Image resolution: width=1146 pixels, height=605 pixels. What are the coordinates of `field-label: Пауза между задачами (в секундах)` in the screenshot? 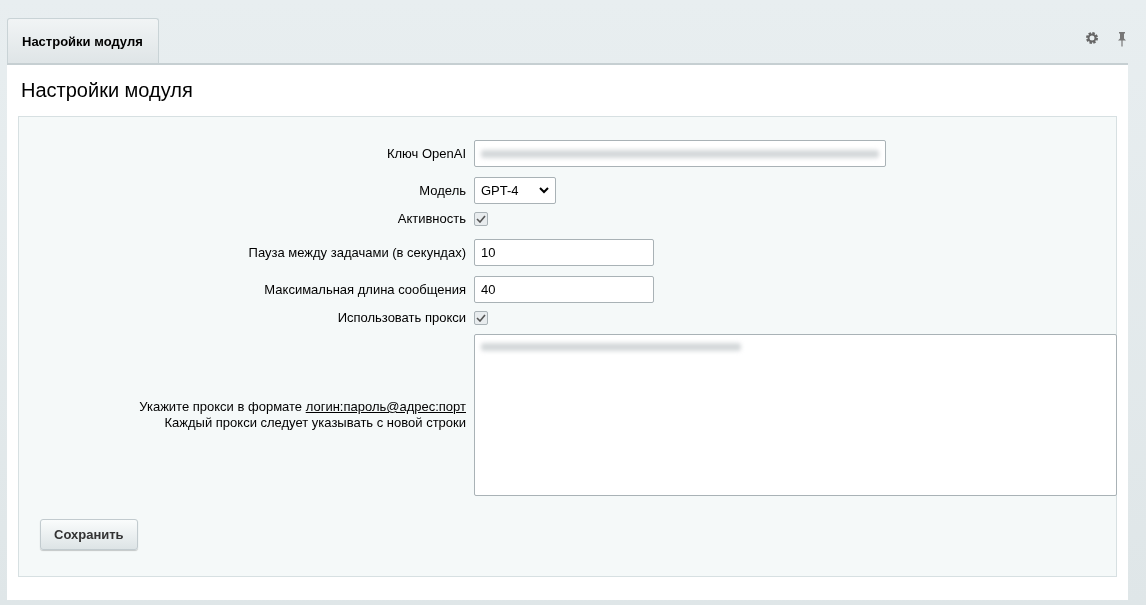 It's located at (356, 252).